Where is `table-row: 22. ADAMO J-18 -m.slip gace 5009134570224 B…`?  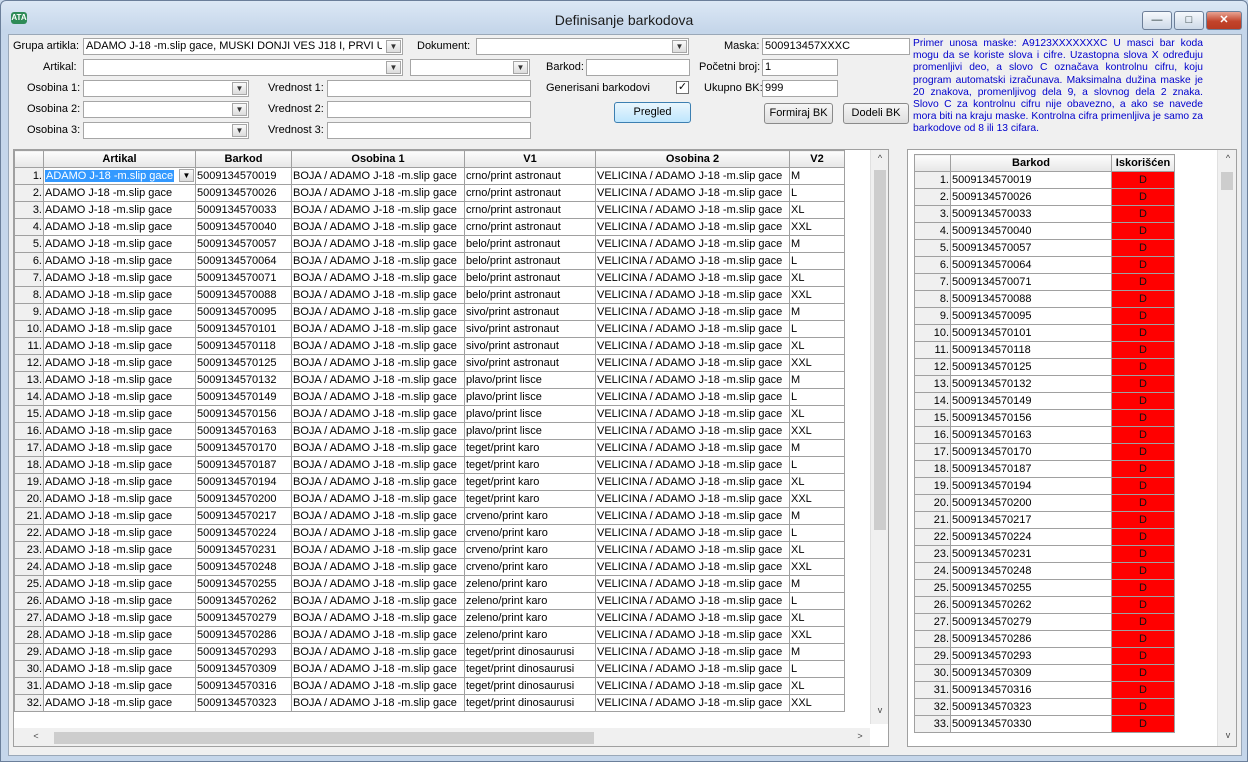
table-row: 22. ADAMO J-18 -m.slip gace 5009134570224 B… is located at coordinates (429, 533).